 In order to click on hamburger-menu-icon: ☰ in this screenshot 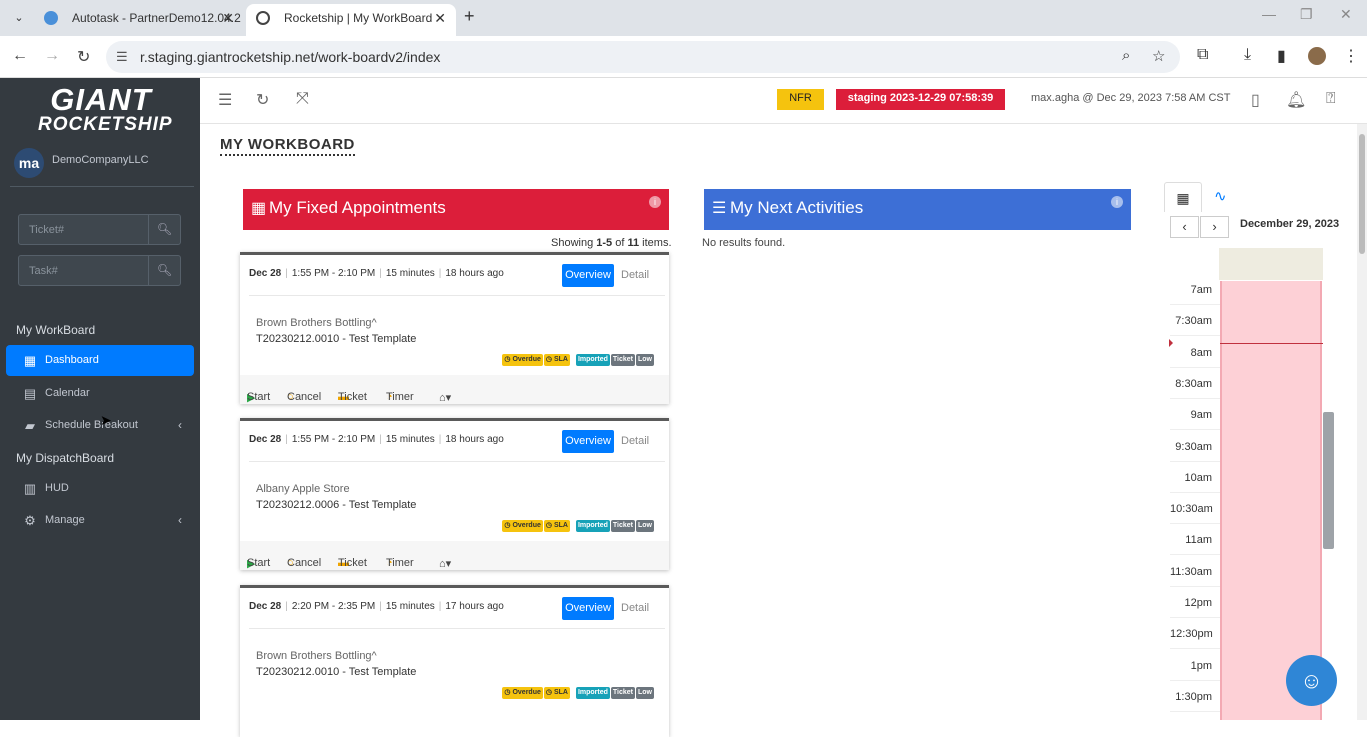, I will do `click(225, 100)`.